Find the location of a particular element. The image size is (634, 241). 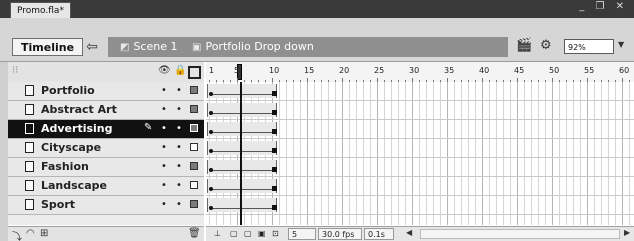

ruler-tick-label: 5 is located at coordinates (237, 70).